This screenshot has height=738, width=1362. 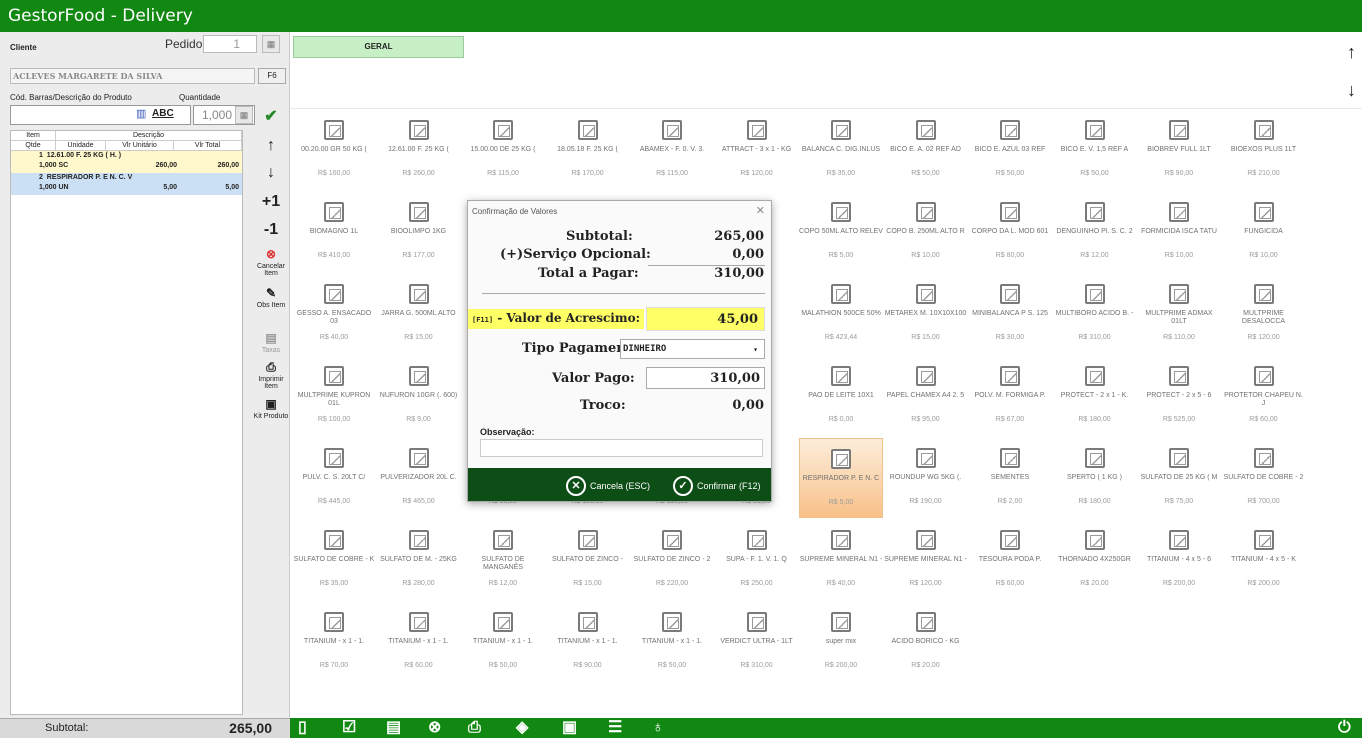 I want to click on edit-order-icon: ☑, so click(x=349, y=728).